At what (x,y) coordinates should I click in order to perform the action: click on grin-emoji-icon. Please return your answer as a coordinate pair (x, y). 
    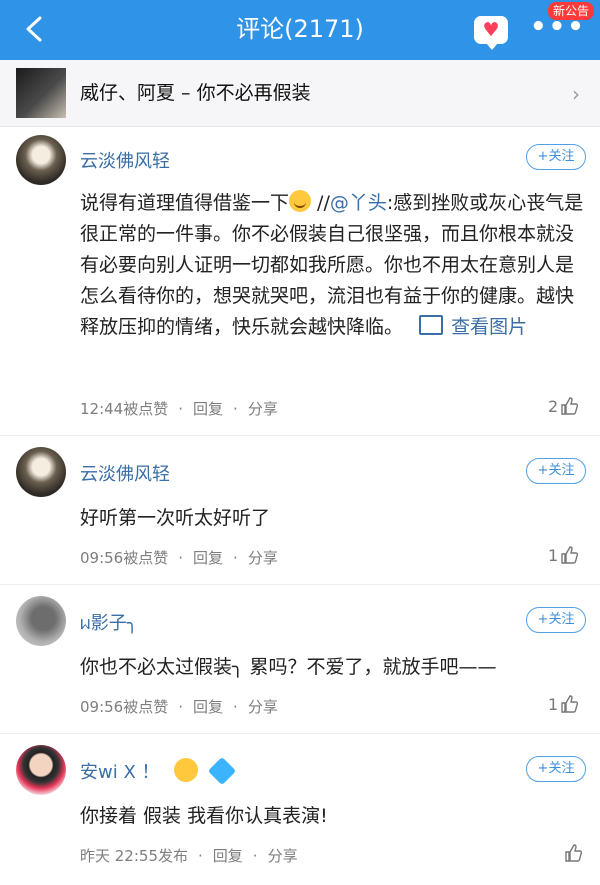
    Looking at the image, I should click on (300, 201).